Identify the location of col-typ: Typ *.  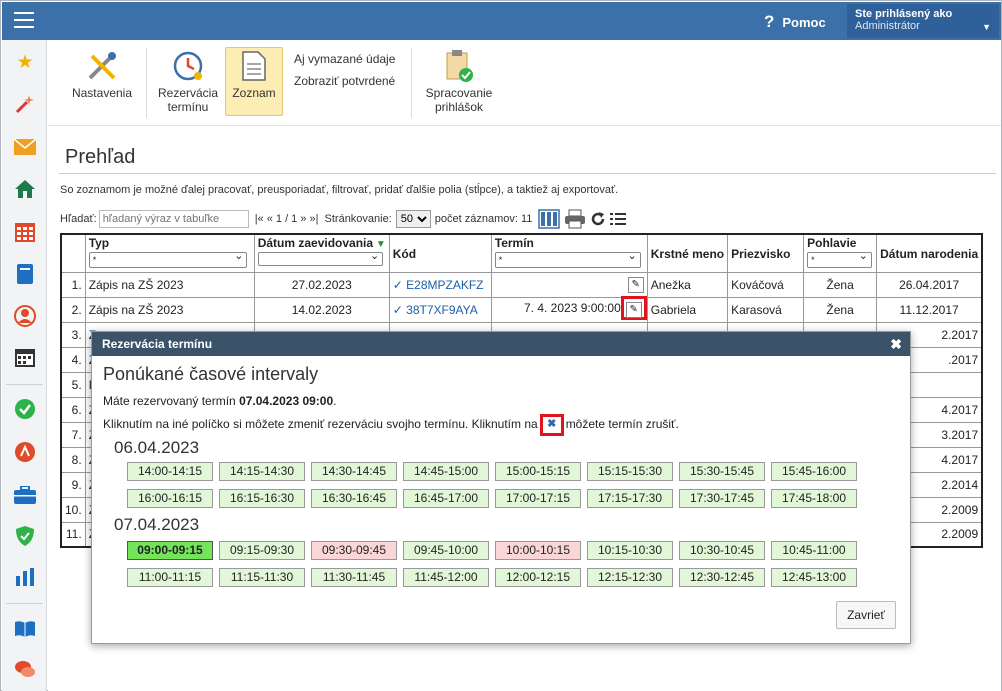
(169, 253).